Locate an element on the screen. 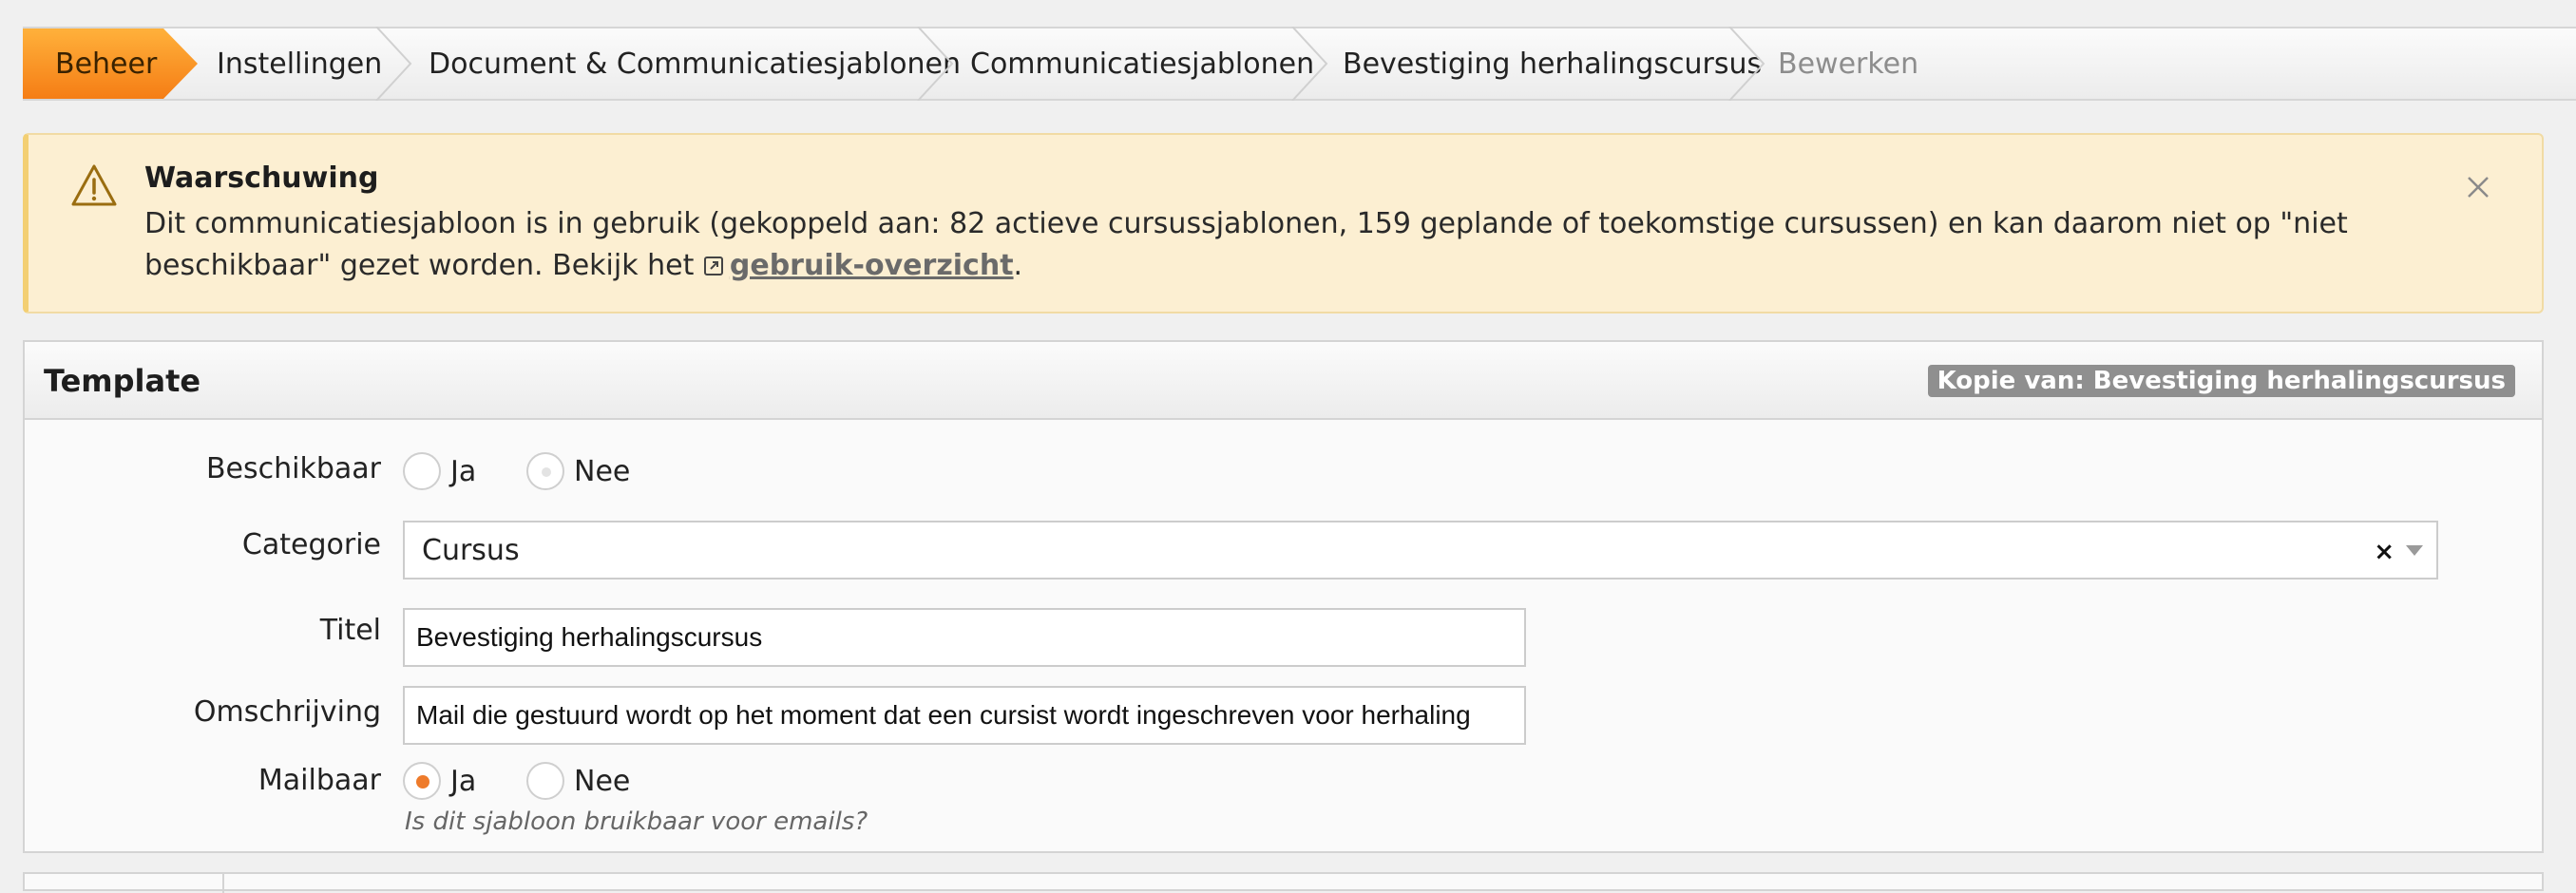  mailbaar-ja-radio: Ja is located at coordinates (439, 781).